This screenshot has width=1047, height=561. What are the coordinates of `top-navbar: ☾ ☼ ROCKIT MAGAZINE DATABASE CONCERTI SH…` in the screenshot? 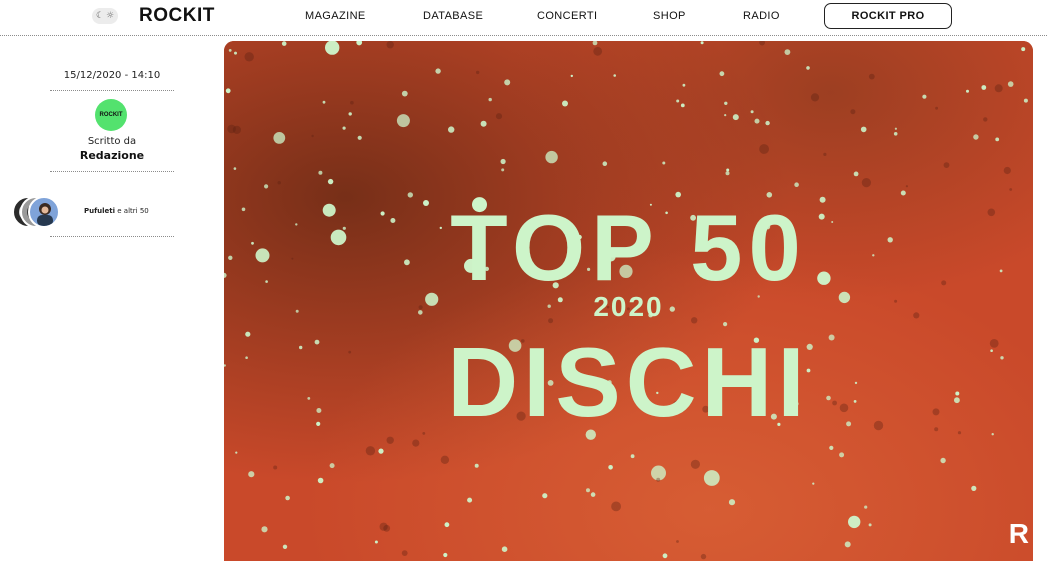 It's located at (523, 18).